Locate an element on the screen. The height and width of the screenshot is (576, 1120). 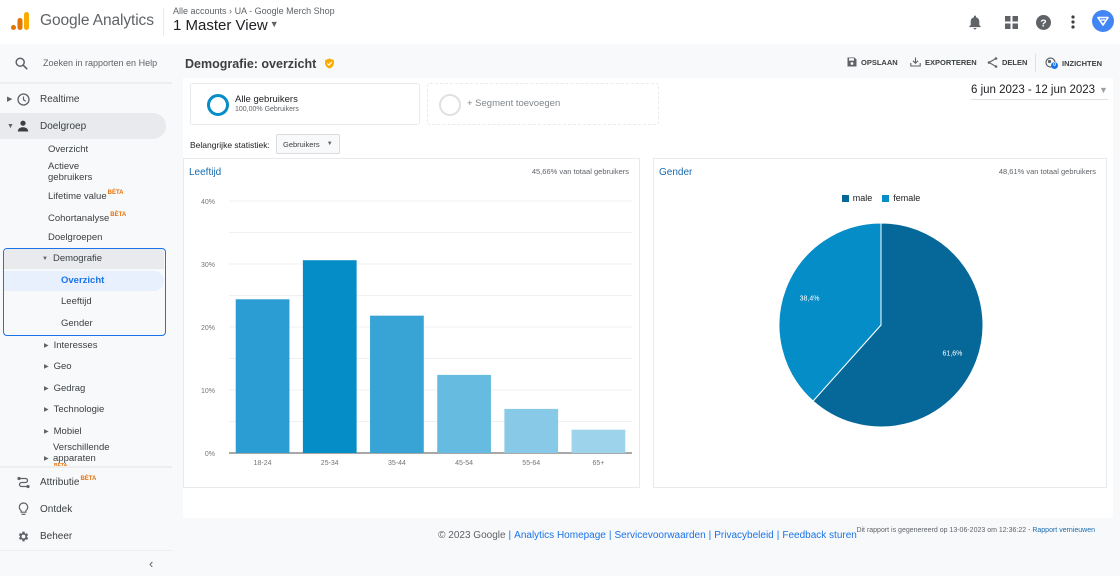
x-tick-label: 25-34 is located at coordinates (330, 463).